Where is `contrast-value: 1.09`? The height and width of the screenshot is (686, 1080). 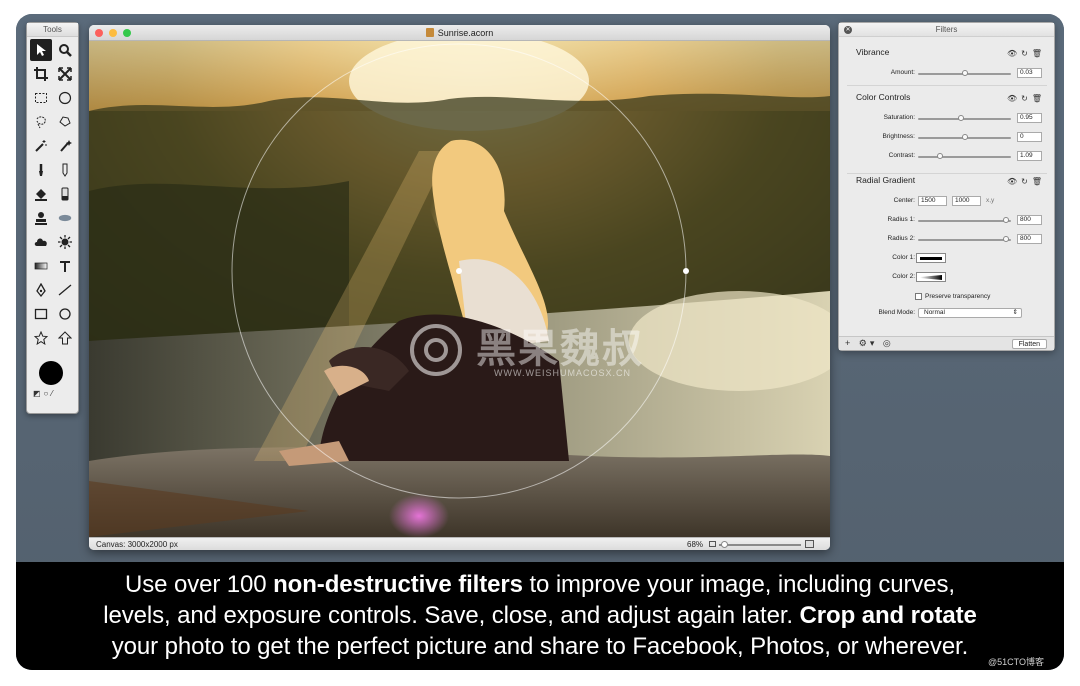
contrast-value: 1.09 is located at coordinates (1029, 156).